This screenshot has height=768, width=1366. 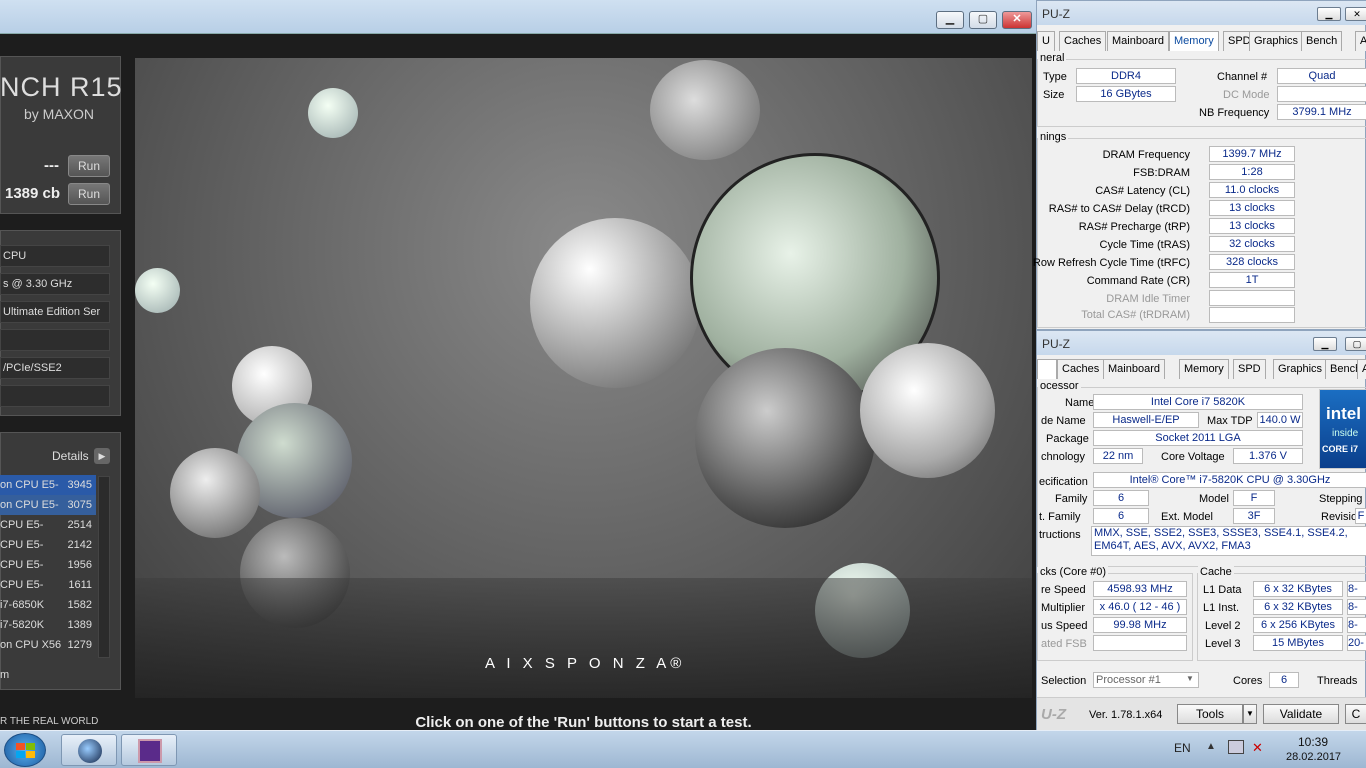 What do you see at coordinates (1046, 41) in the screenshot?
I see `tab-cpu: U` at bounding box center [1046, 41].